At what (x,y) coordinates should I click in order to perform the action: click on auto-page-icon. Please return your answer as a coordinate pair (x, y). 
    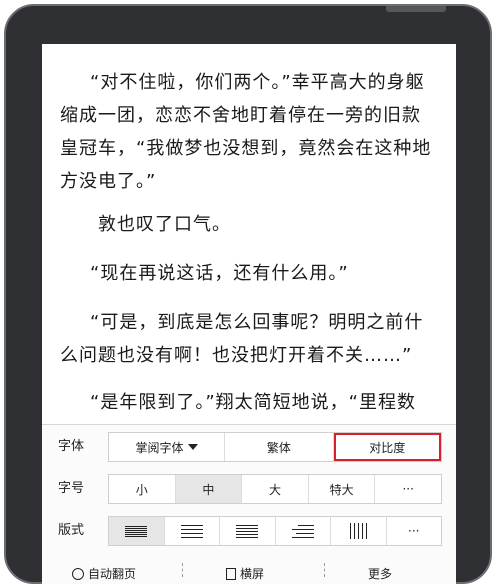
    Looking at the image, I should click on (78, 573).